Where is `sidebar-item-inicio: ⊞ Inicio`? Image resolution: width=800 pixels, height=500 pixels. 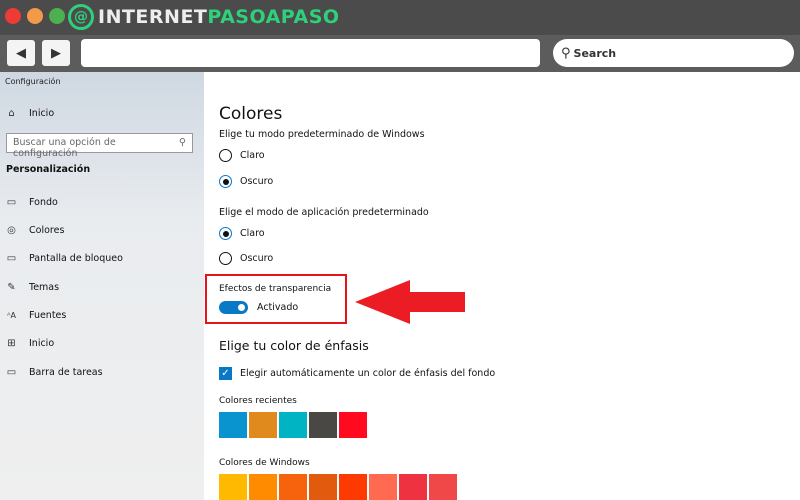 sidebar-item-inicio: ⊞ Inicio is located at coordinates (30, 343).